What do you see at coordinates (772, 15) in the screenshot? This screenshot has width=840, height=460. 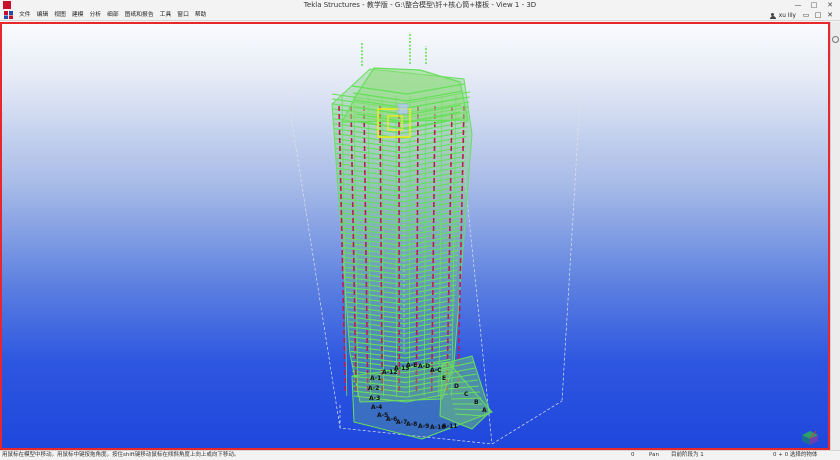 I see `user-icon` at bounding box center [772, 15].